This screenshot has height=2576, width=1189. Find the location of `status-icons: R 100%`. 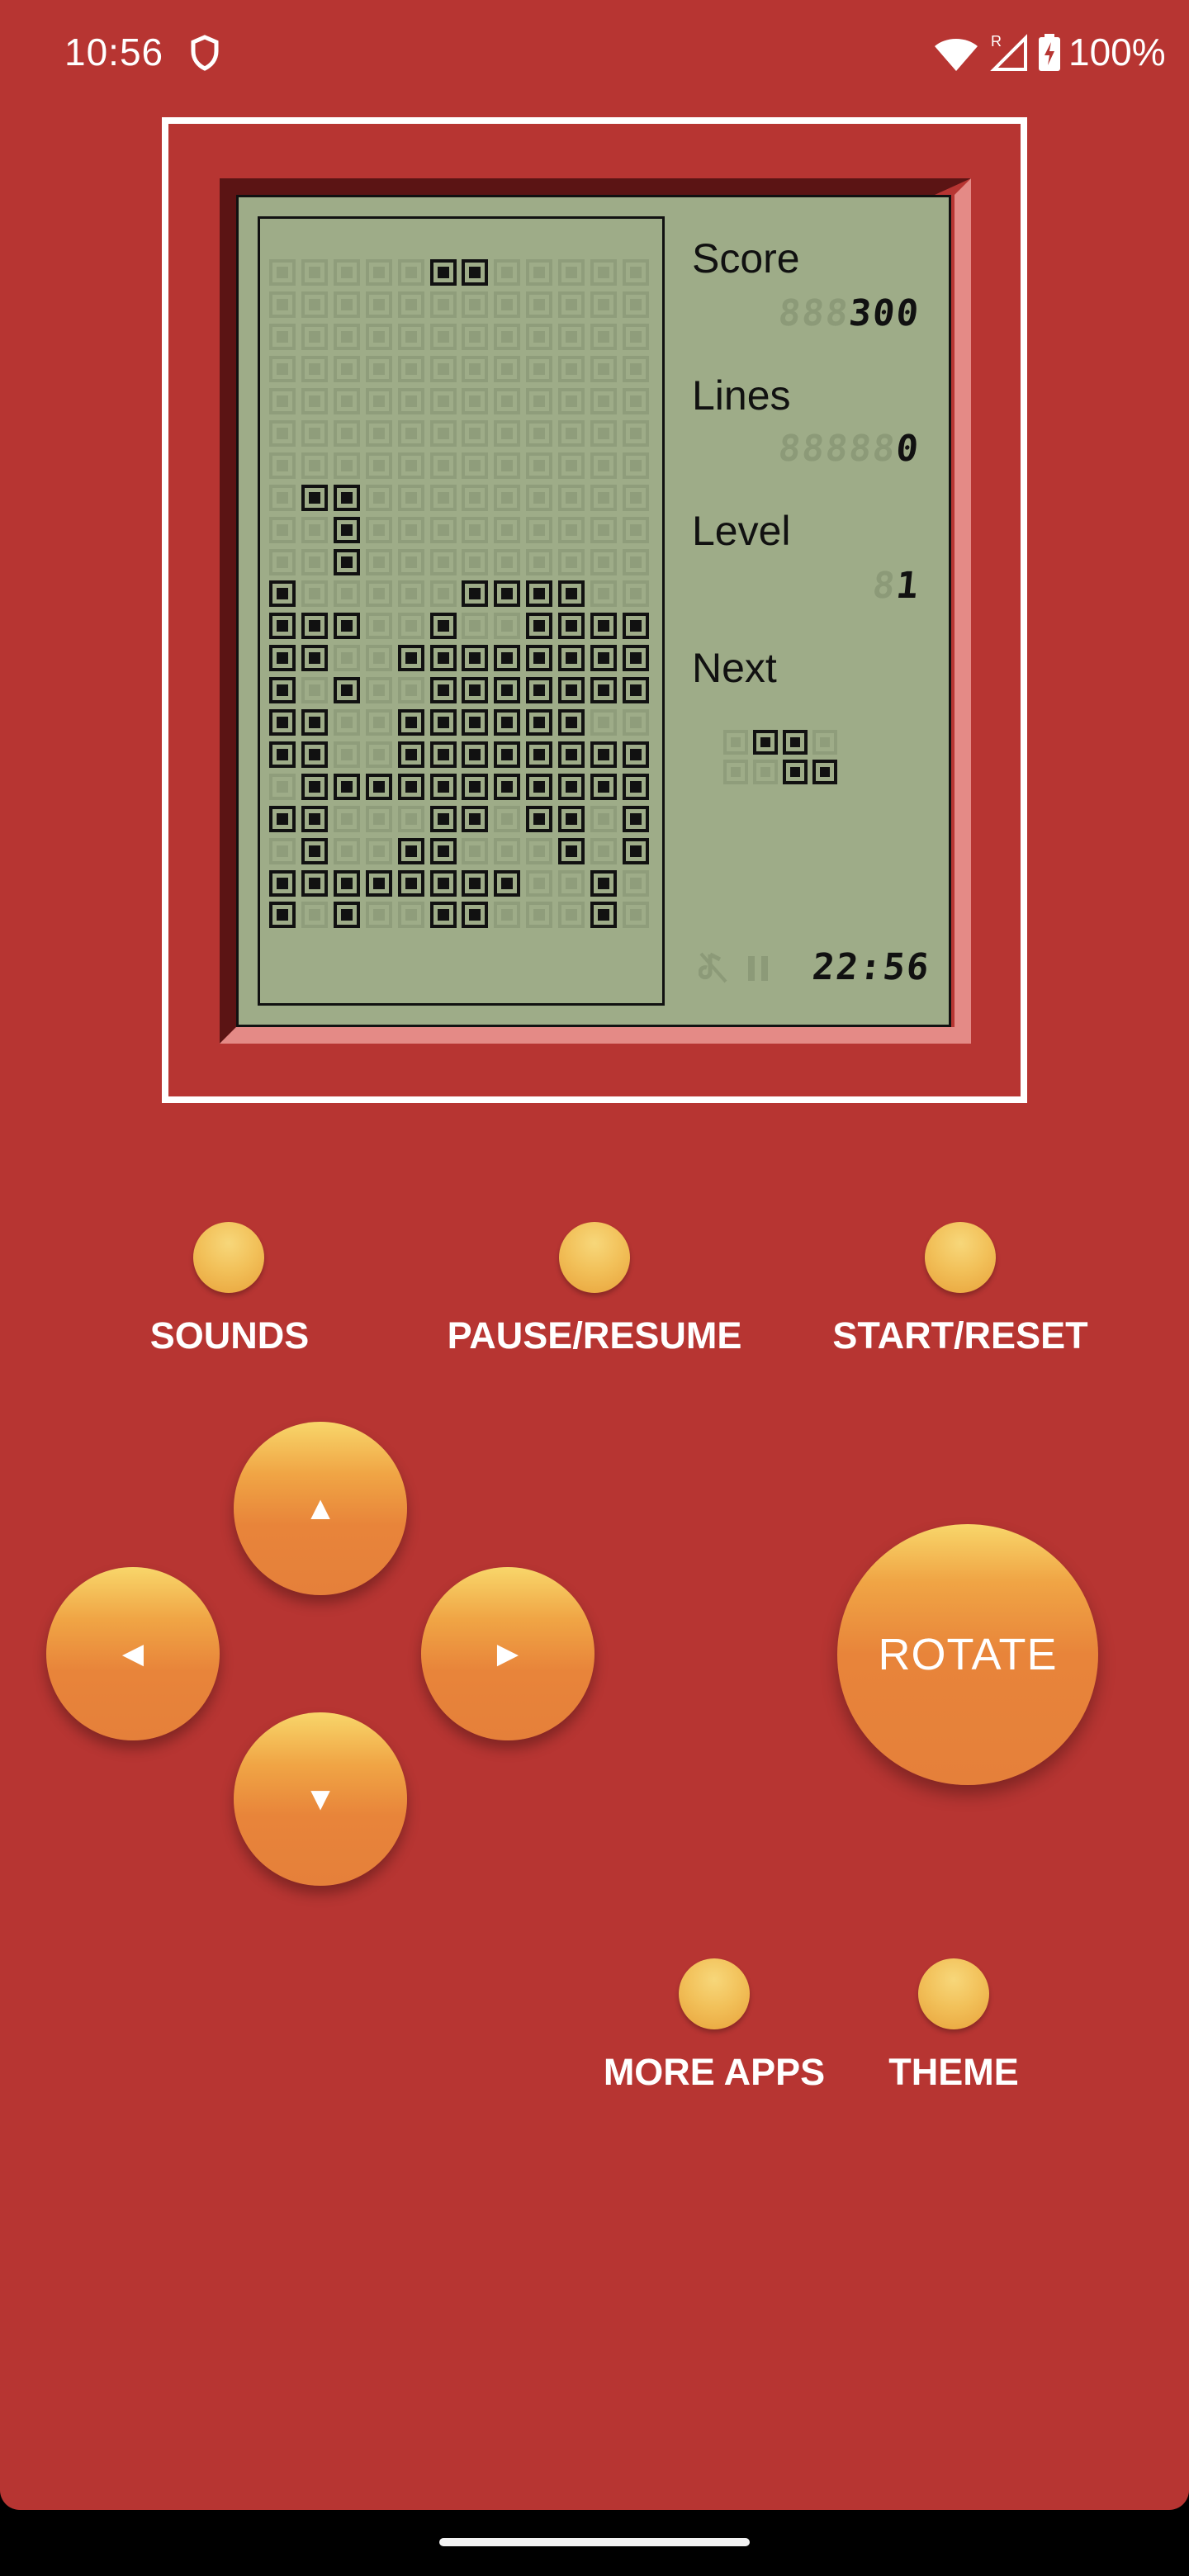

status-icons: R 100% is located at coordinates (1007, 53).